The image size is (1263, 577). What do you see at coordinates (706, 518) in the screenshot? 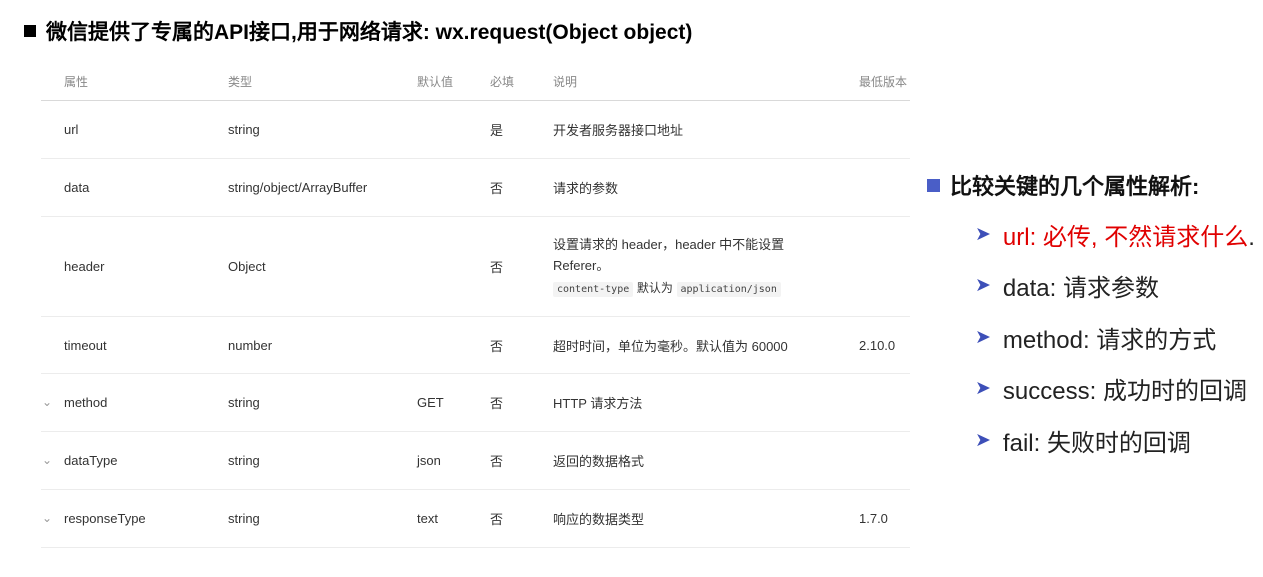
I see `cell-description: 响应的数据类型` at bounding box center [706, 518].